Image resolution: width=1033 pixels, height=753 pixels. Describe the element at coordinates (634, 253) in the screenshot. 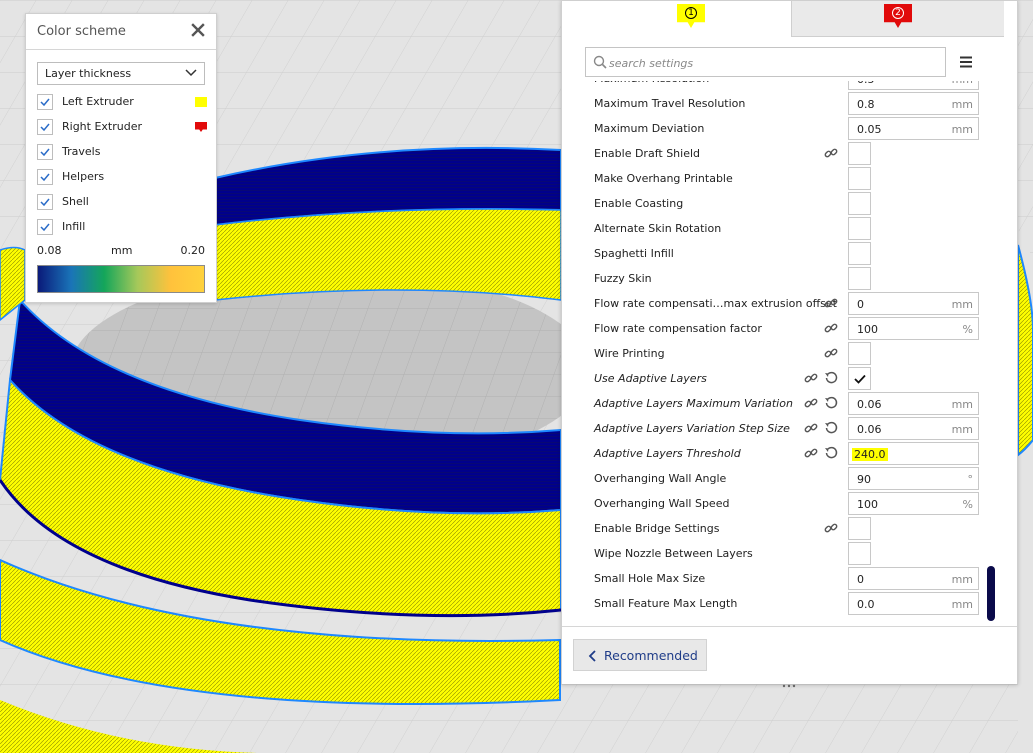

I see `setting-label: Spaghetti Infill` at that location.